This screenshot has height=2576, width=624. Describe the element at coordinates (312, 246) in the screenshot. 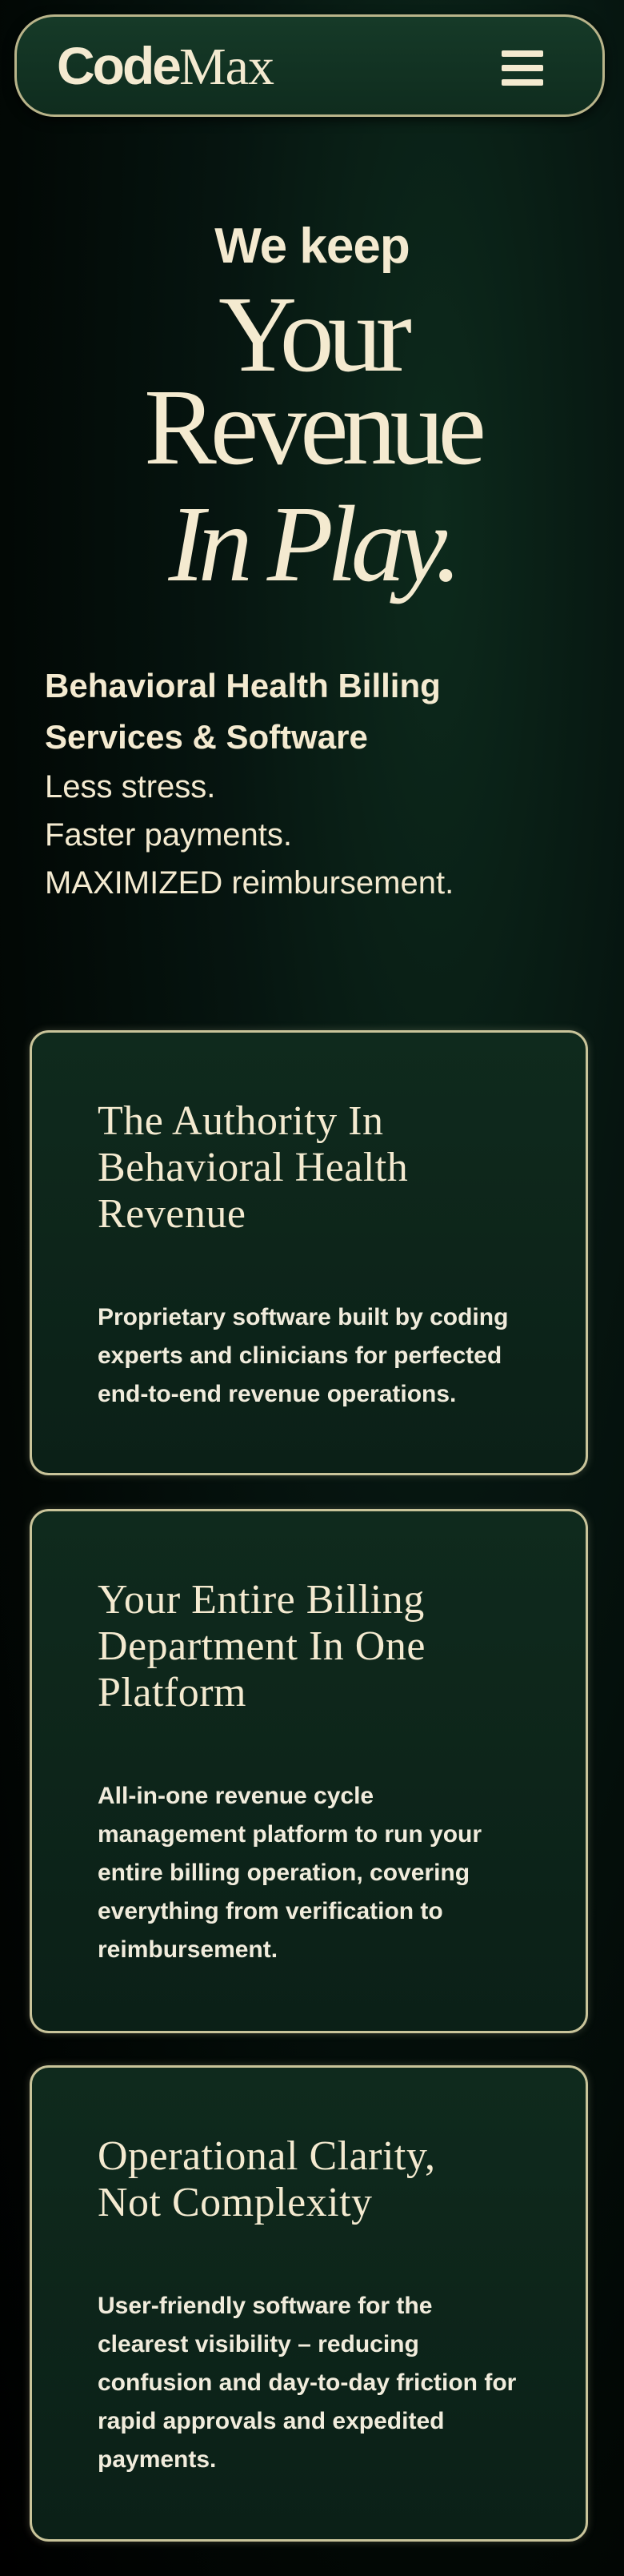

I see `hero-kicker: We keep` at that location.